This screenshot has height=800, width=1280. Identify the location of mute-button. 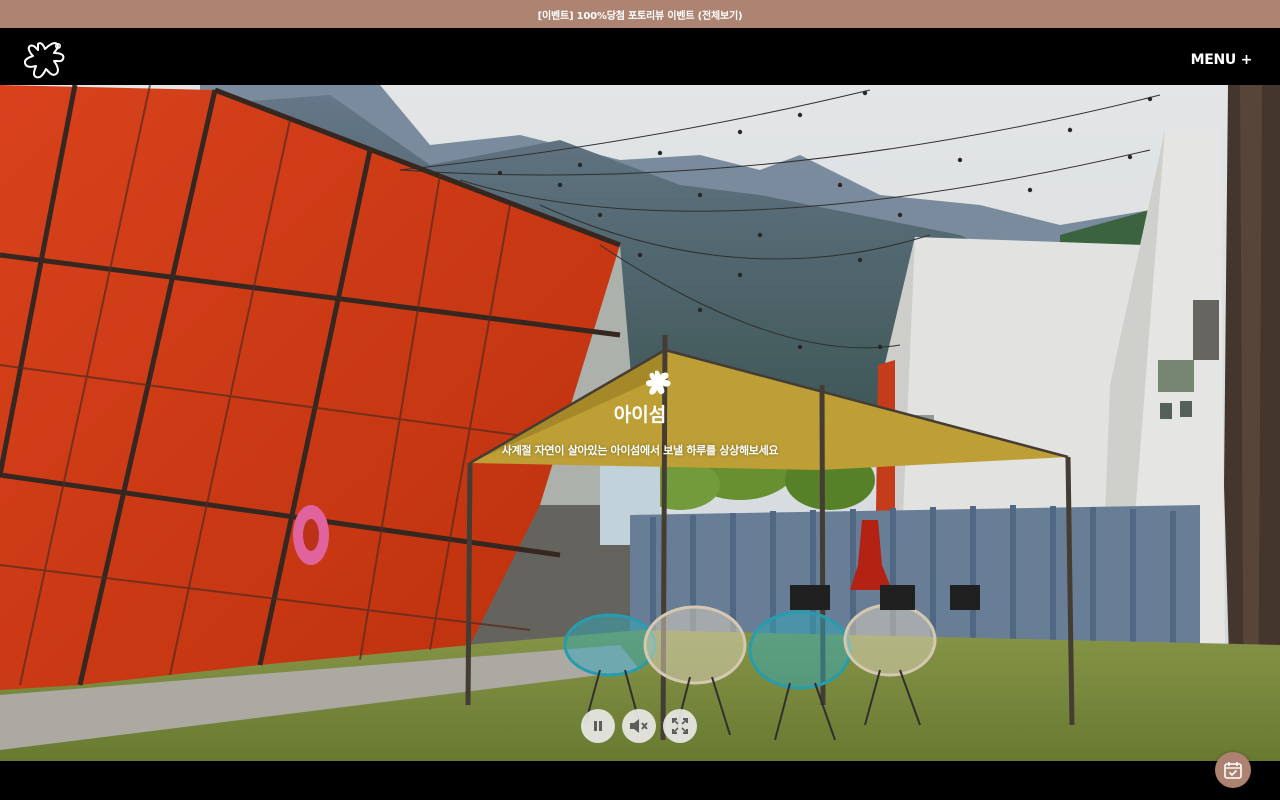
(639, 726).